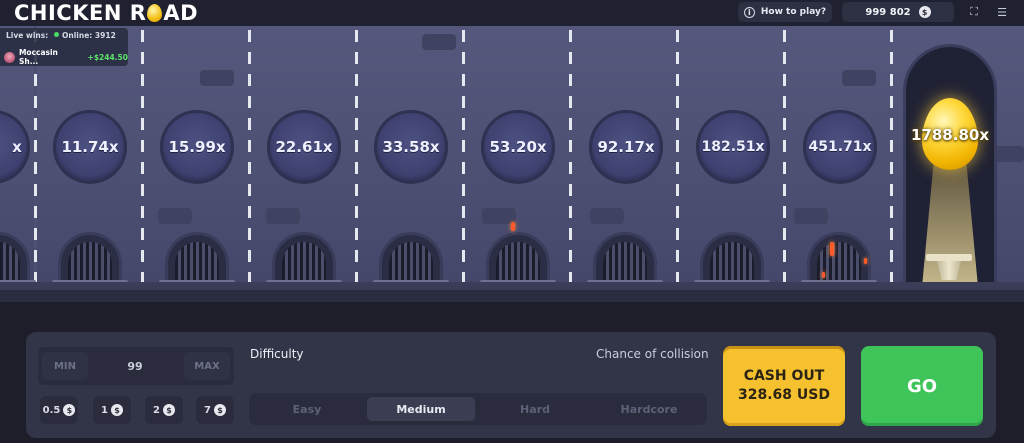 The height and width of the screenshot is (443, 1024). I want to click on cash-out-amount: 328.68 USD, so click(784, 395).